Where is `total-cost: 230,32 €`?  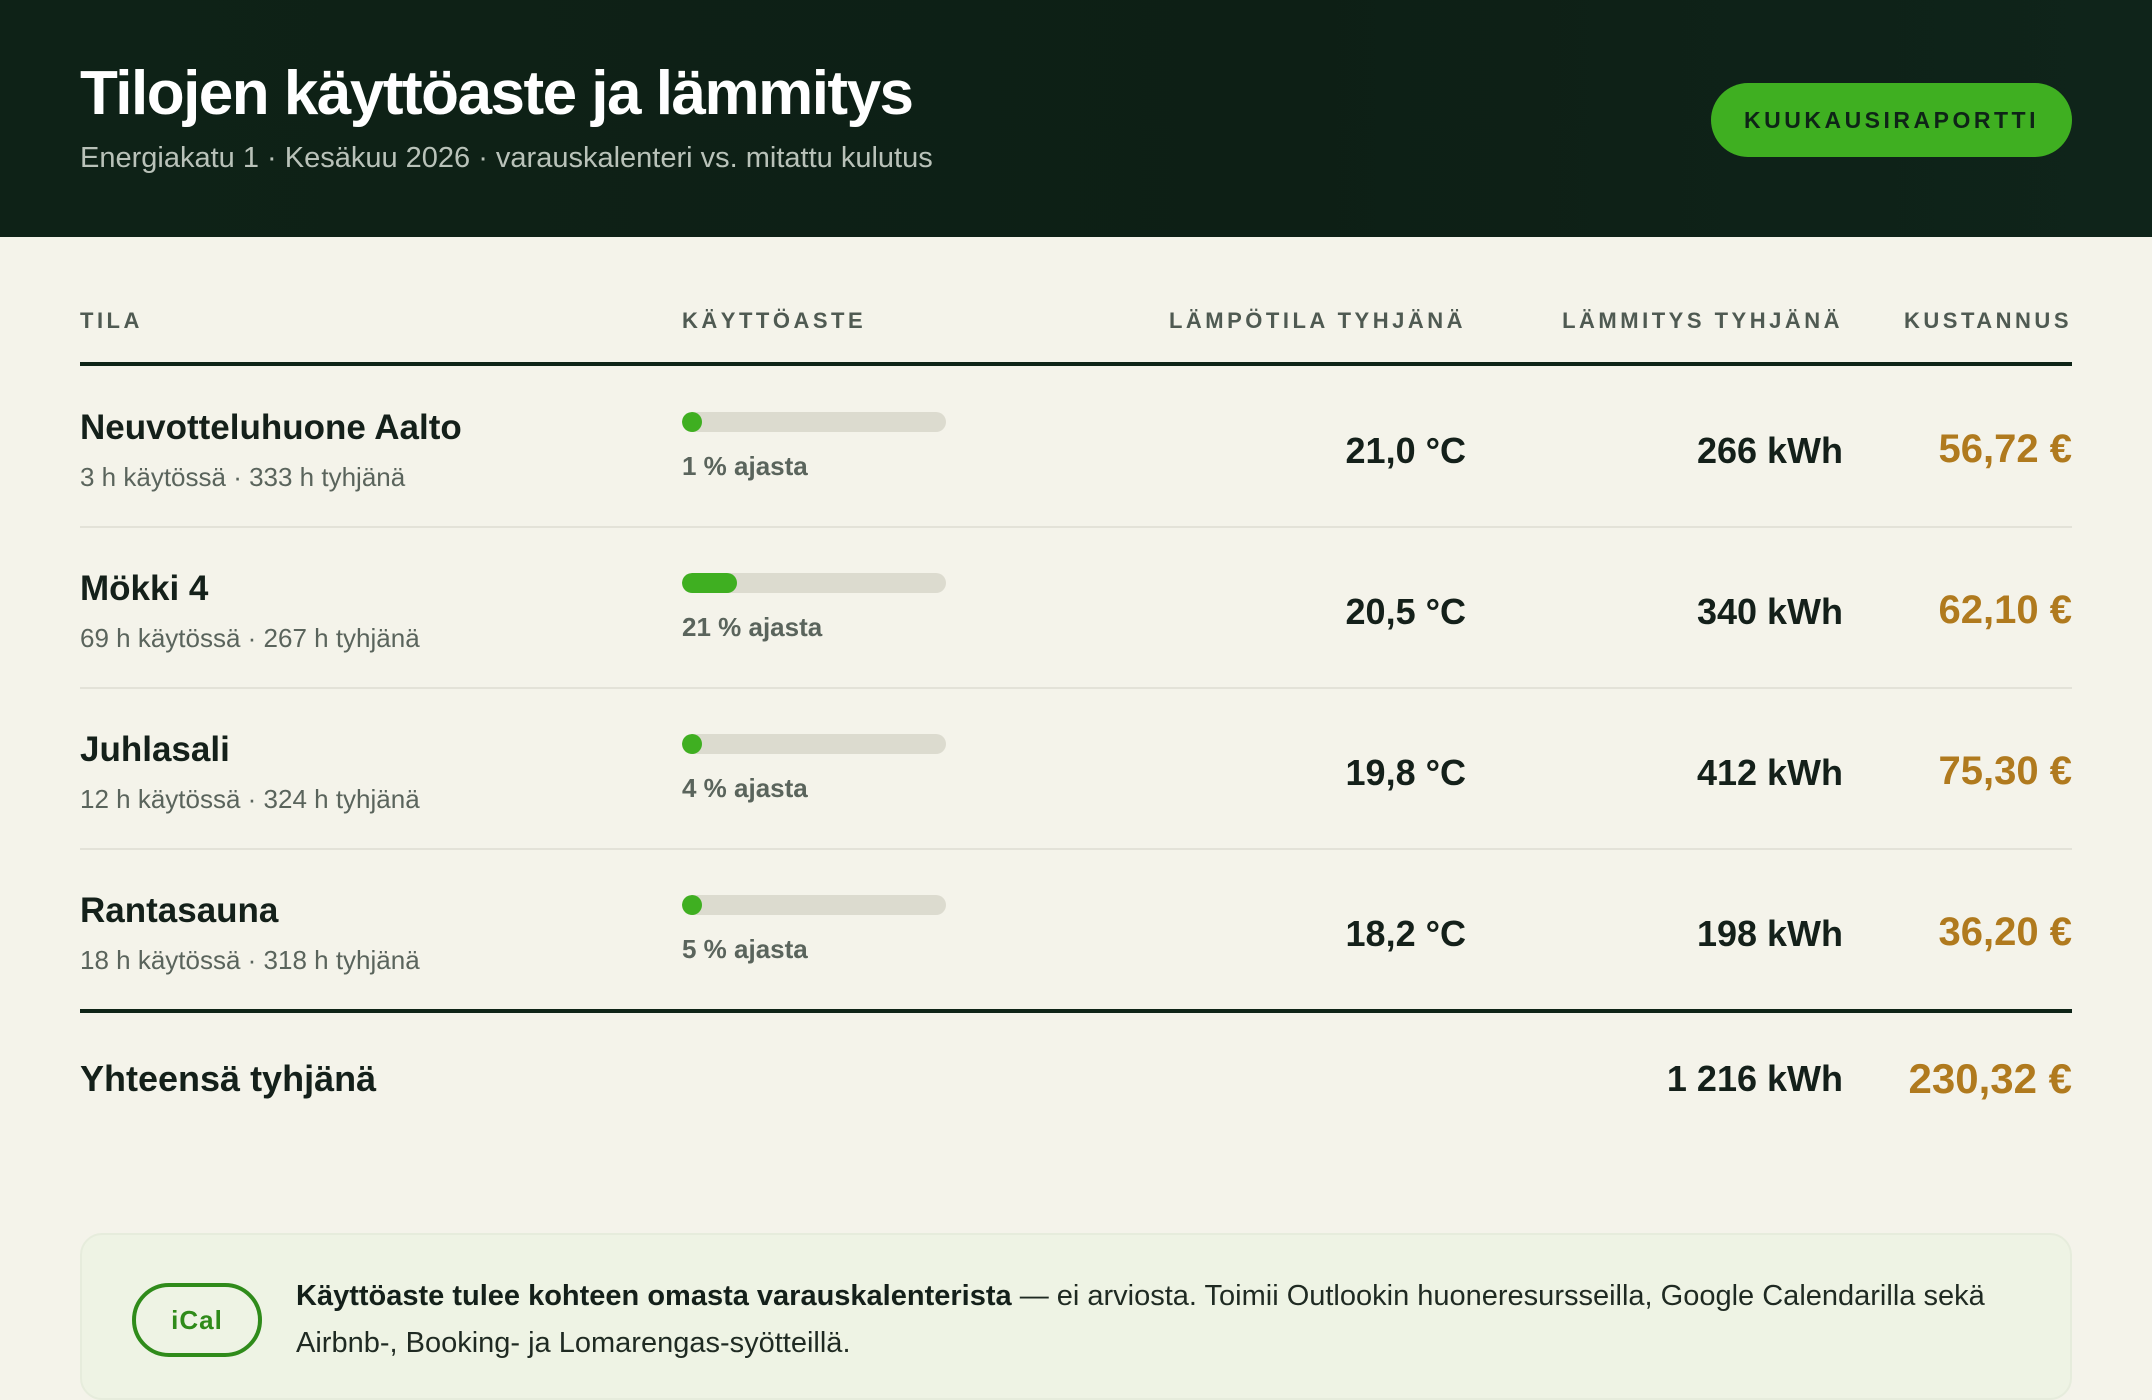 total-cost: 230,32 € is located at coordinates (1990, 1078).